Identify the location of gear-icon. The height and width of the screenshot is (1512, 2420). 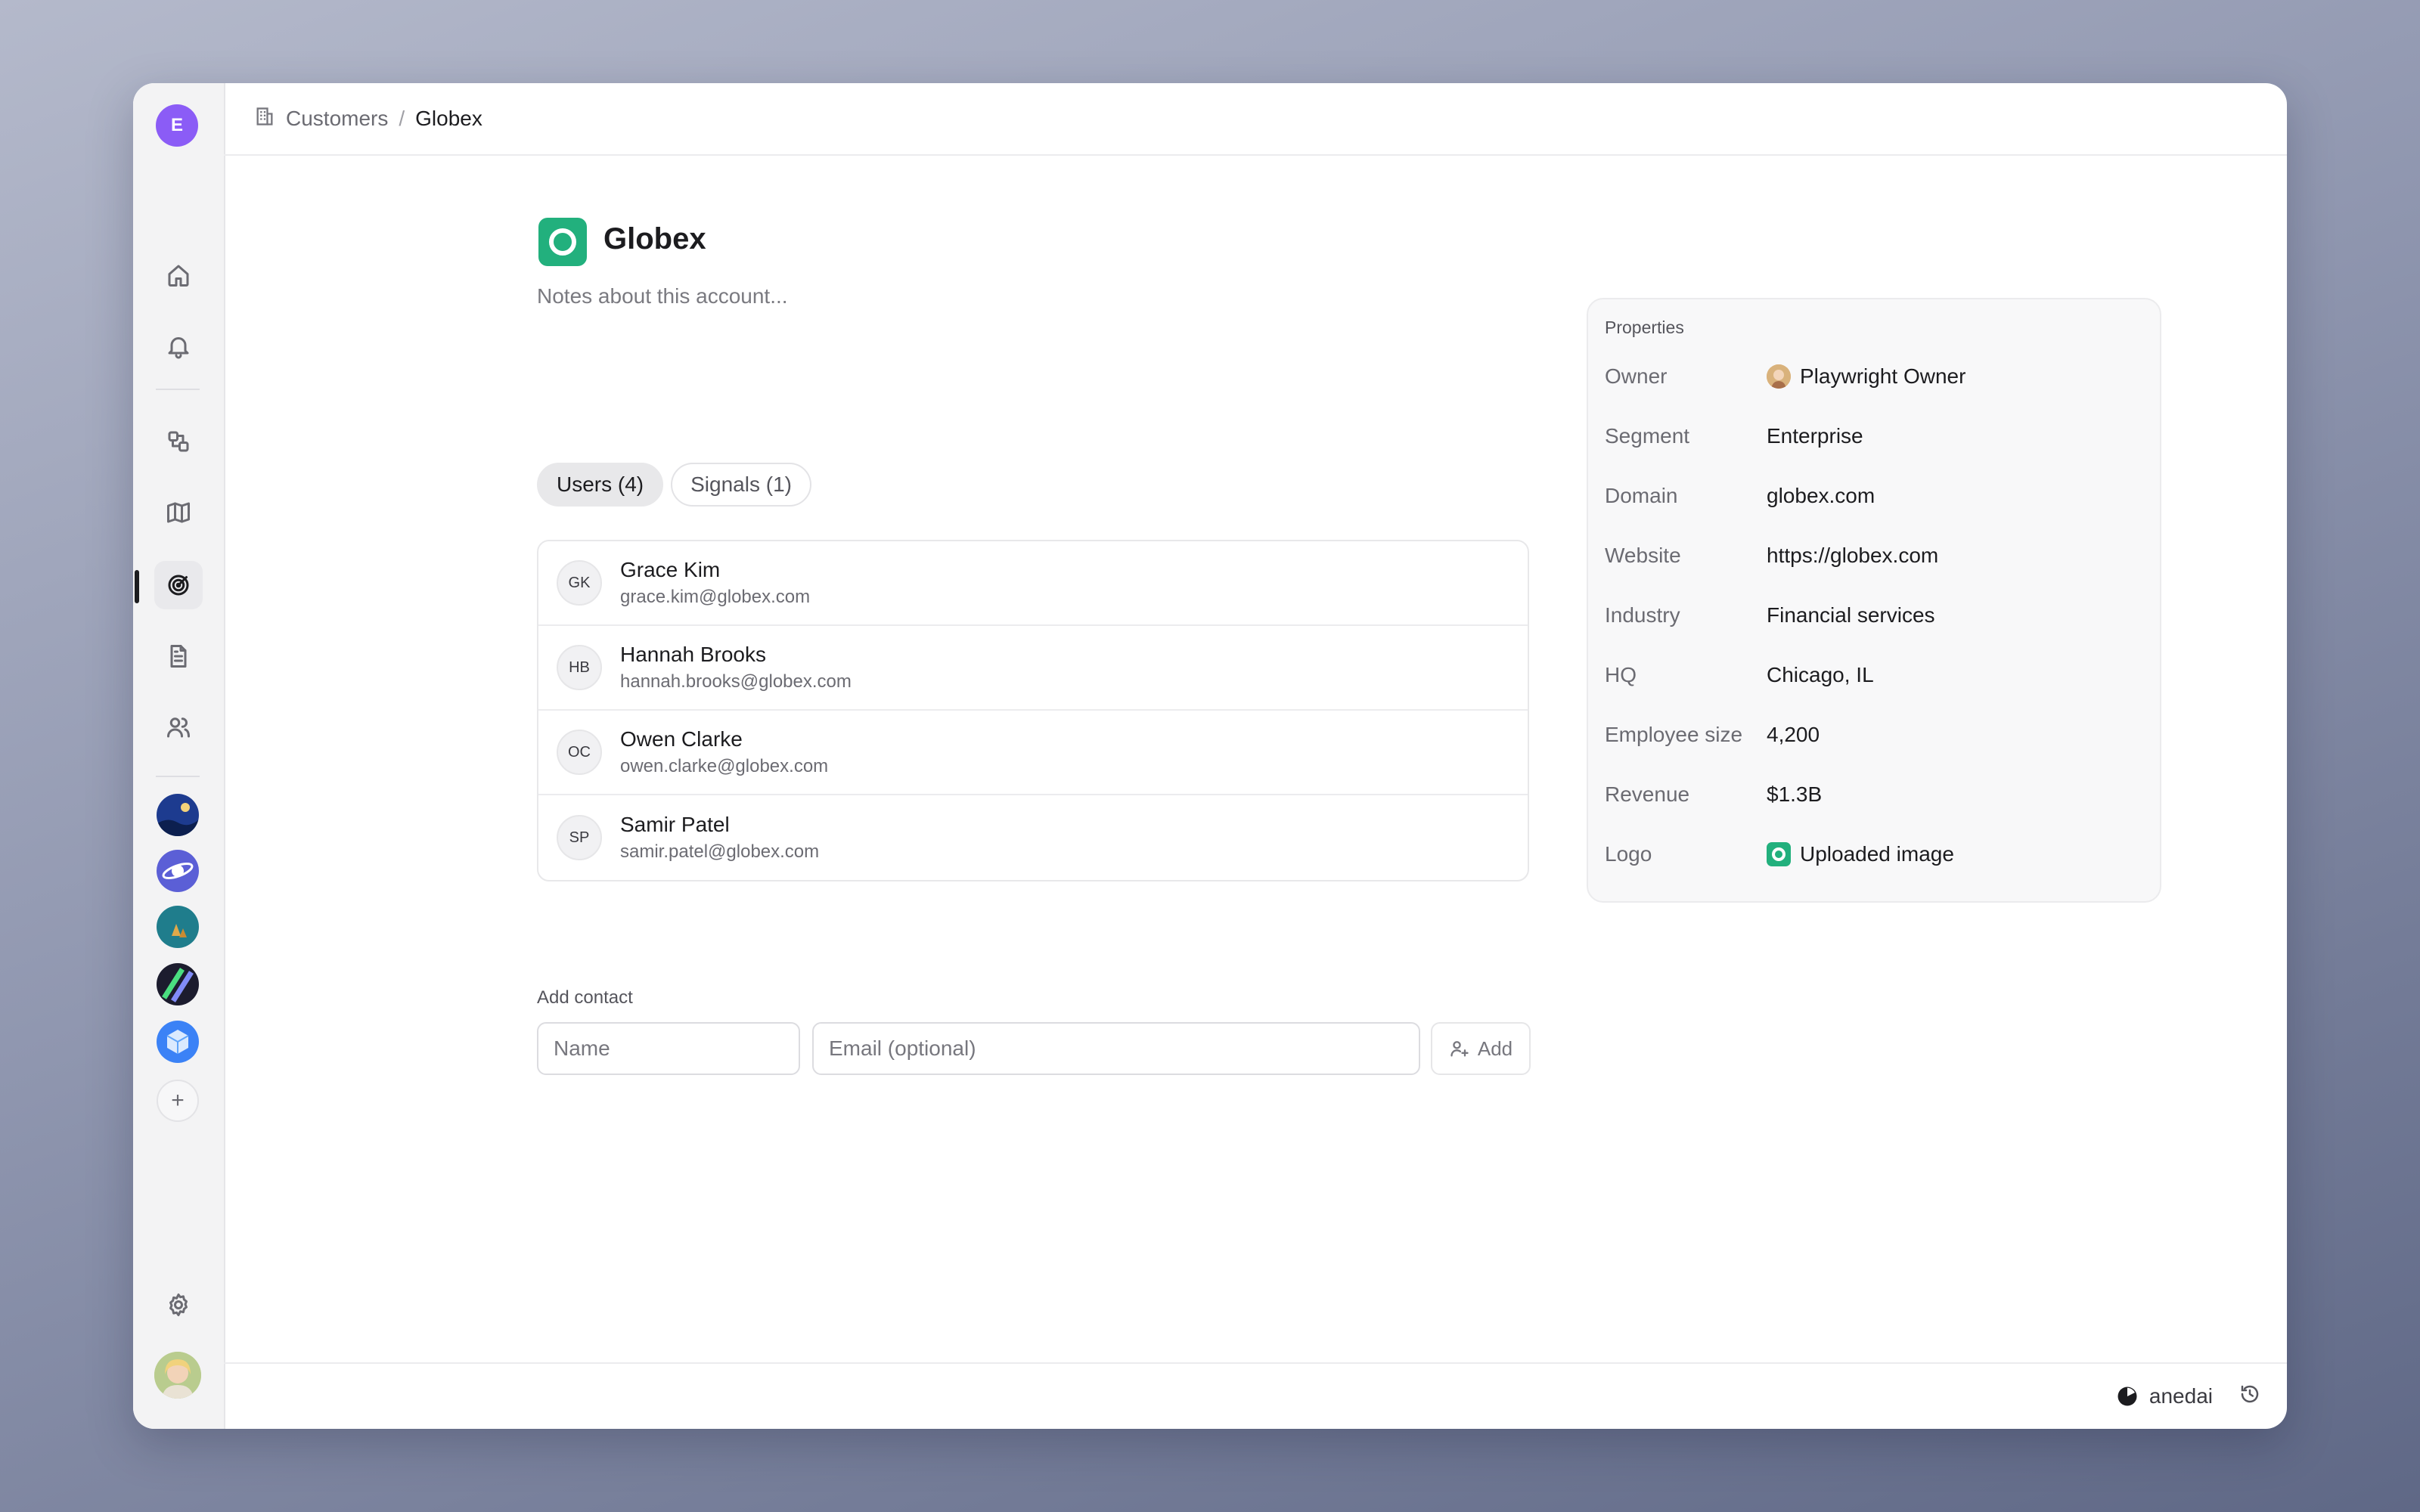
(178, 1305).